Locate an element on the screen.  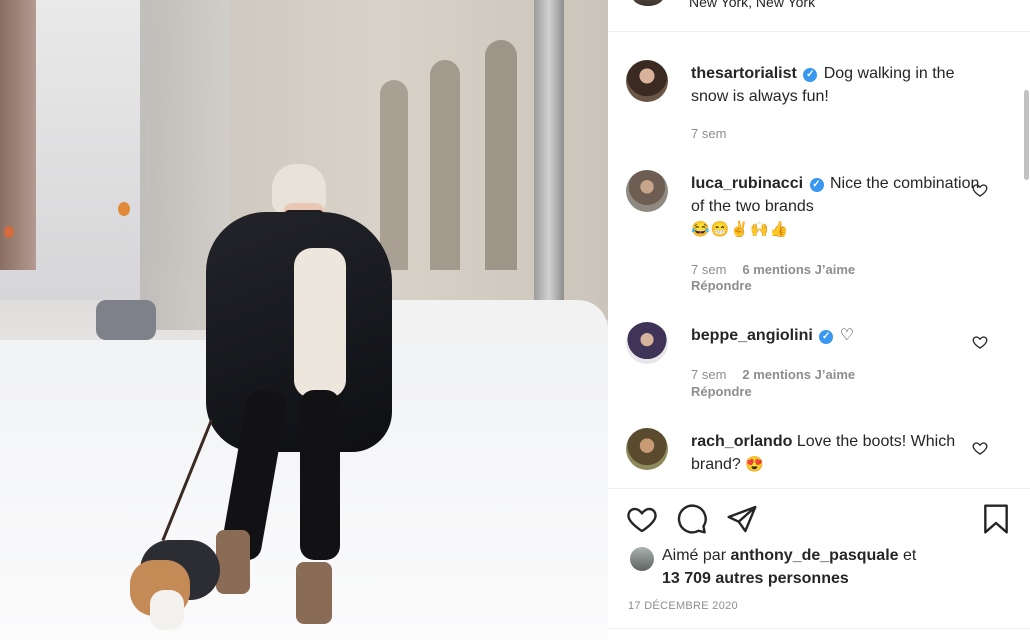
comment-emoji: 😂😁✌🙌👍 is located at coordinates (740, 229).